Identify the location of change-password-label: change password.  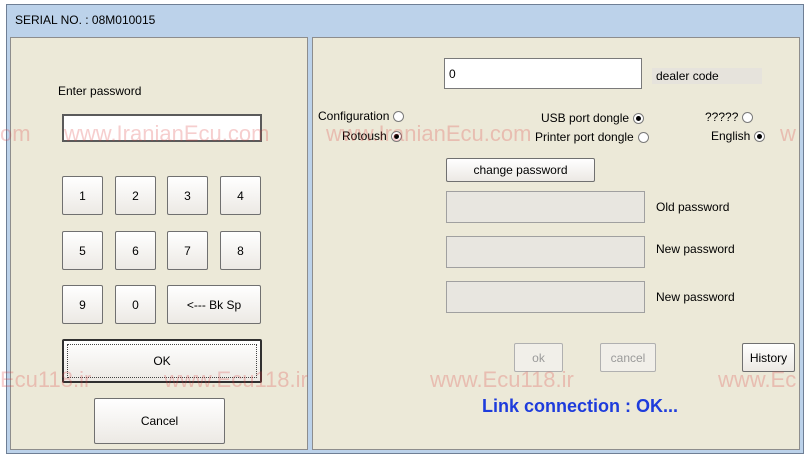
(520, 170).